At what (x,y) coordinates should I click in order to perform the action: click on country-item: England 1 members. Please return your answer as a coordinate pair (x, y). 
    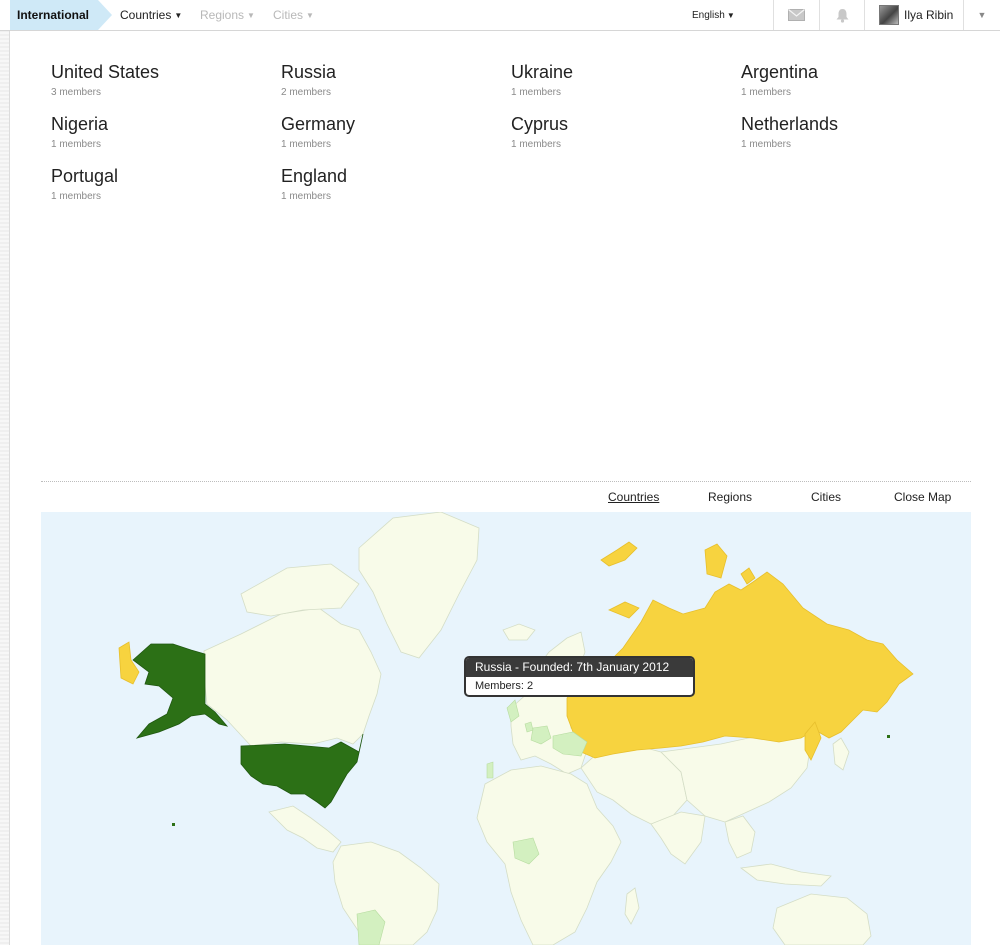
    Looking at the image, I should click on (391, 183).